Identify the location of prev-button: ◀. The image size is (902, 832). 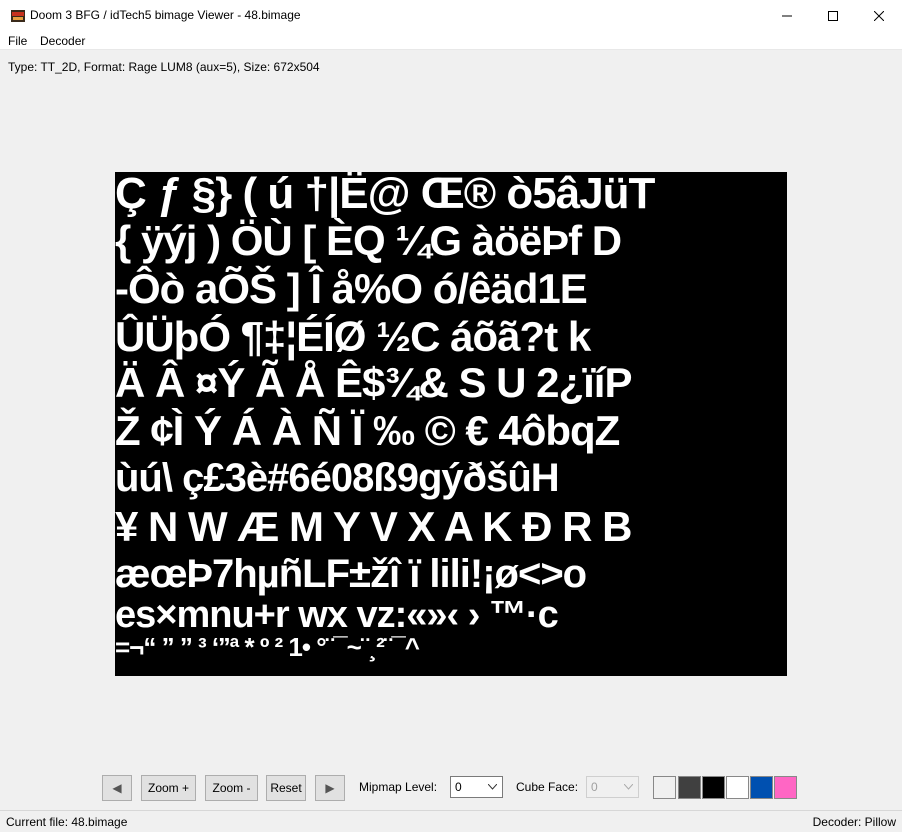
(117, 788).